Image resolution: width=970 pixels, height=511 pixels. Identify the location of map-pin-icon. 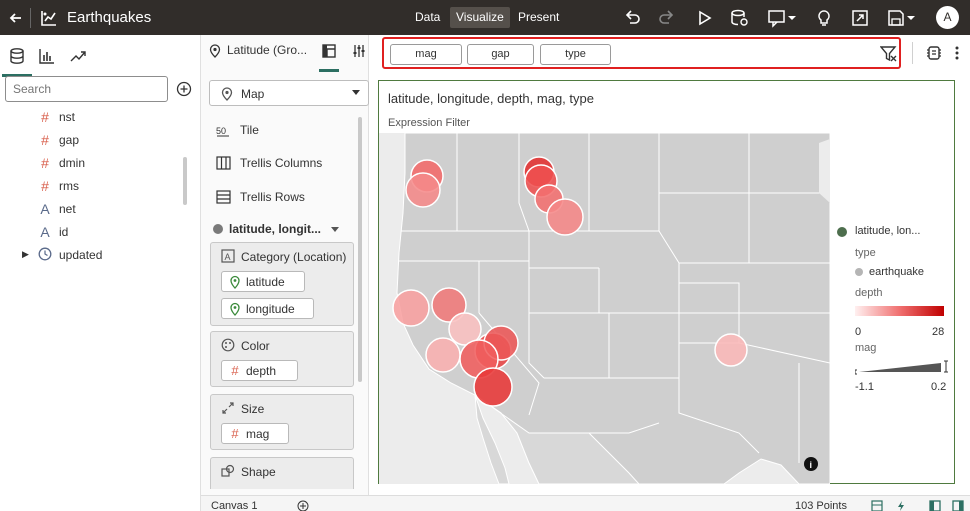
(227, 93).